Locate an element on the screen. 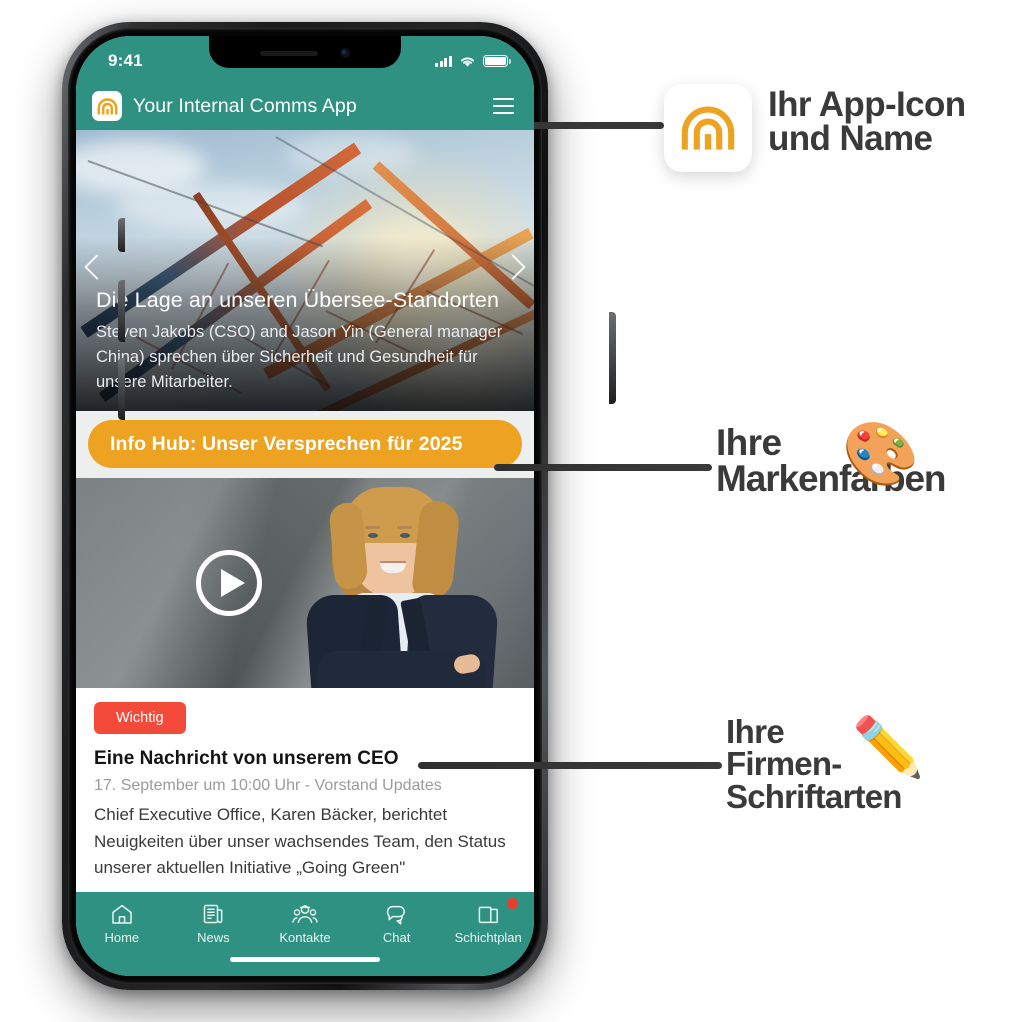 This screenshot has height=1022, width=1024. tab-kontakte: Kontakte is located at coordinates (305, 923).